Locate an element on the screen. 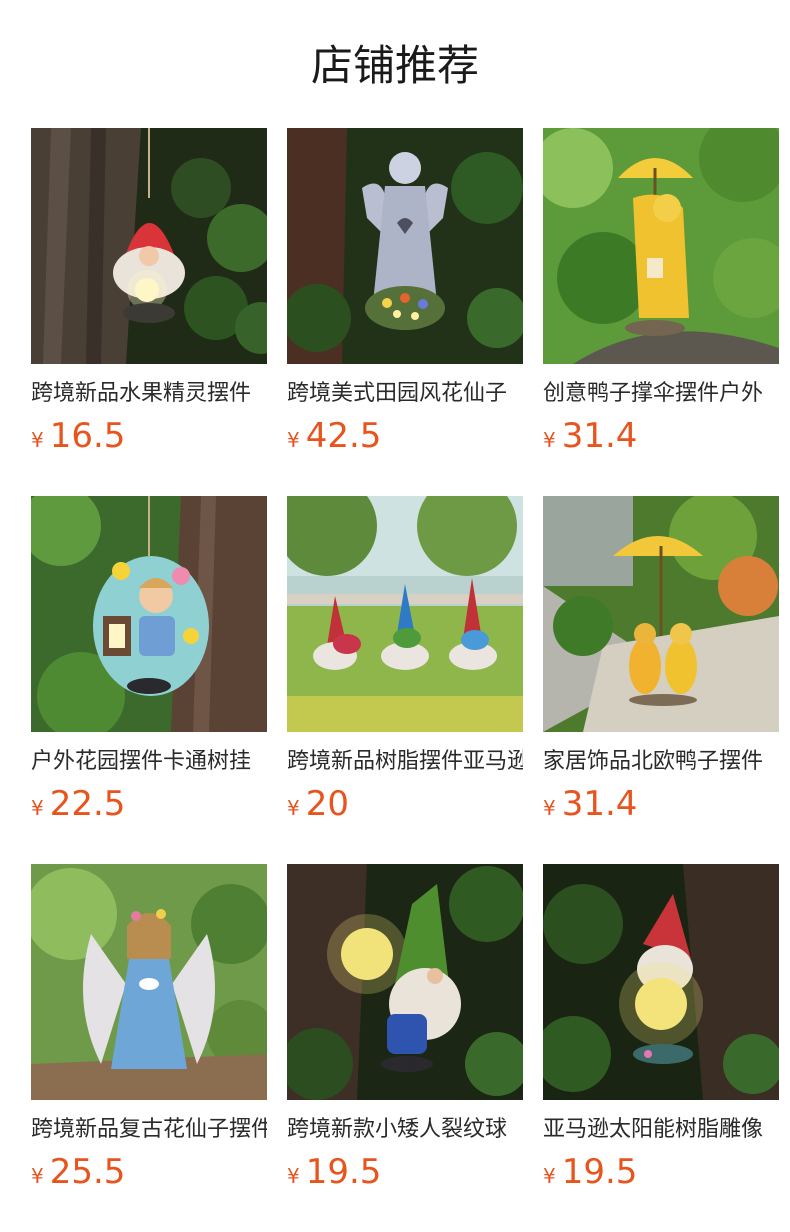 Image resolution: width=790 pixels, height=1232 pixels. product-name: 跨境美式田园风花仙子 is located at coordinates (405, 394).